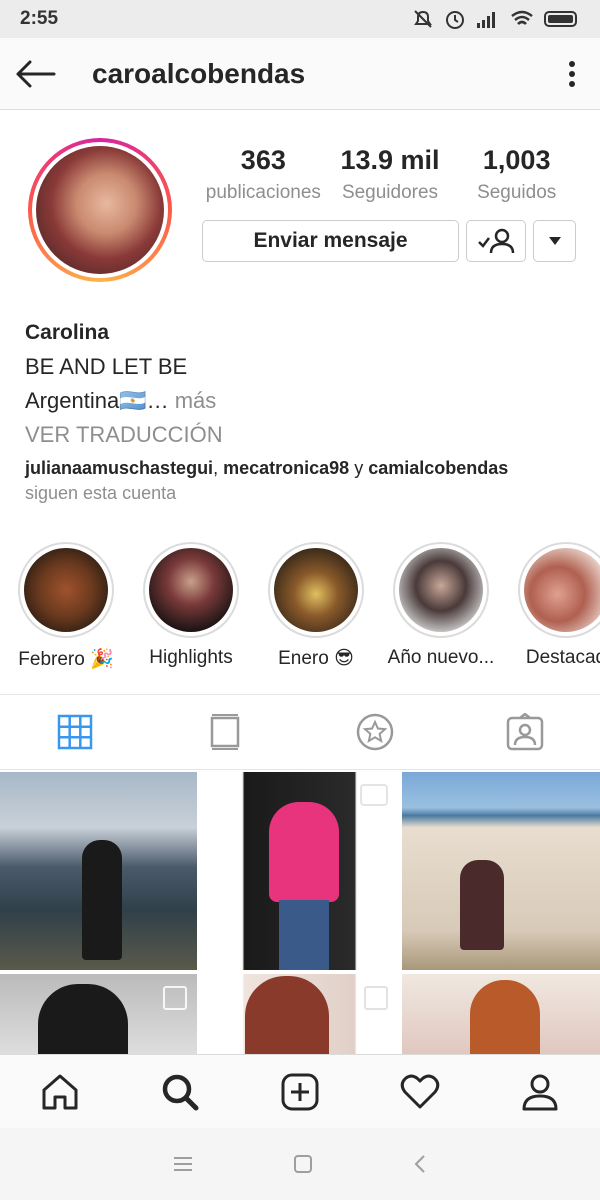 Image resolution: width=600 pixels, height=1200 pixels. Describe the element at coordinates (286, 468) in the screenshot. I see `follower-name-2: mecatronica98` at that location.